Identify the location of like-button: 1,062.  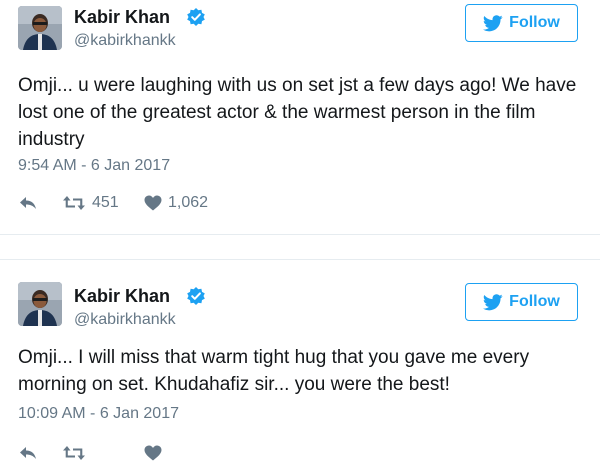
(176, 203).